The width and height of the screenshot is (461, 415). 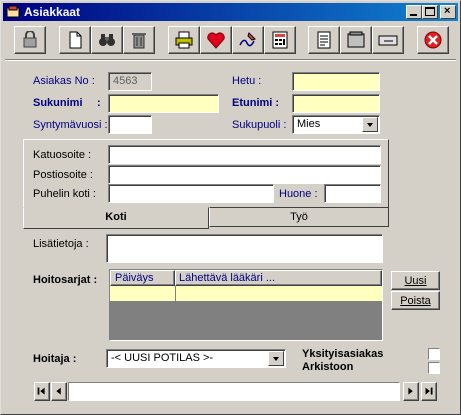 What do you see at coordinates (65, 280) in the screenshot?
I see `hoitosarjat-label: Hoitosarjat :` at bounding box center [65, 280].